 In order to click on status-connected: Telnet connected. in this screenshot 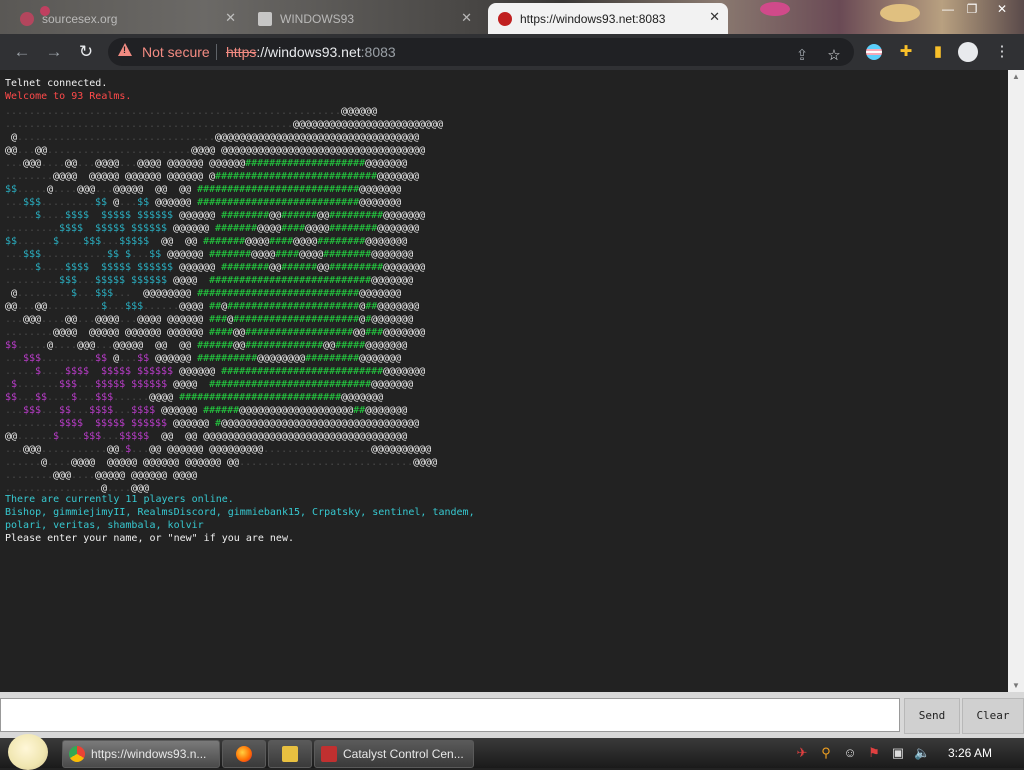, I will do `click(56, 83)`.